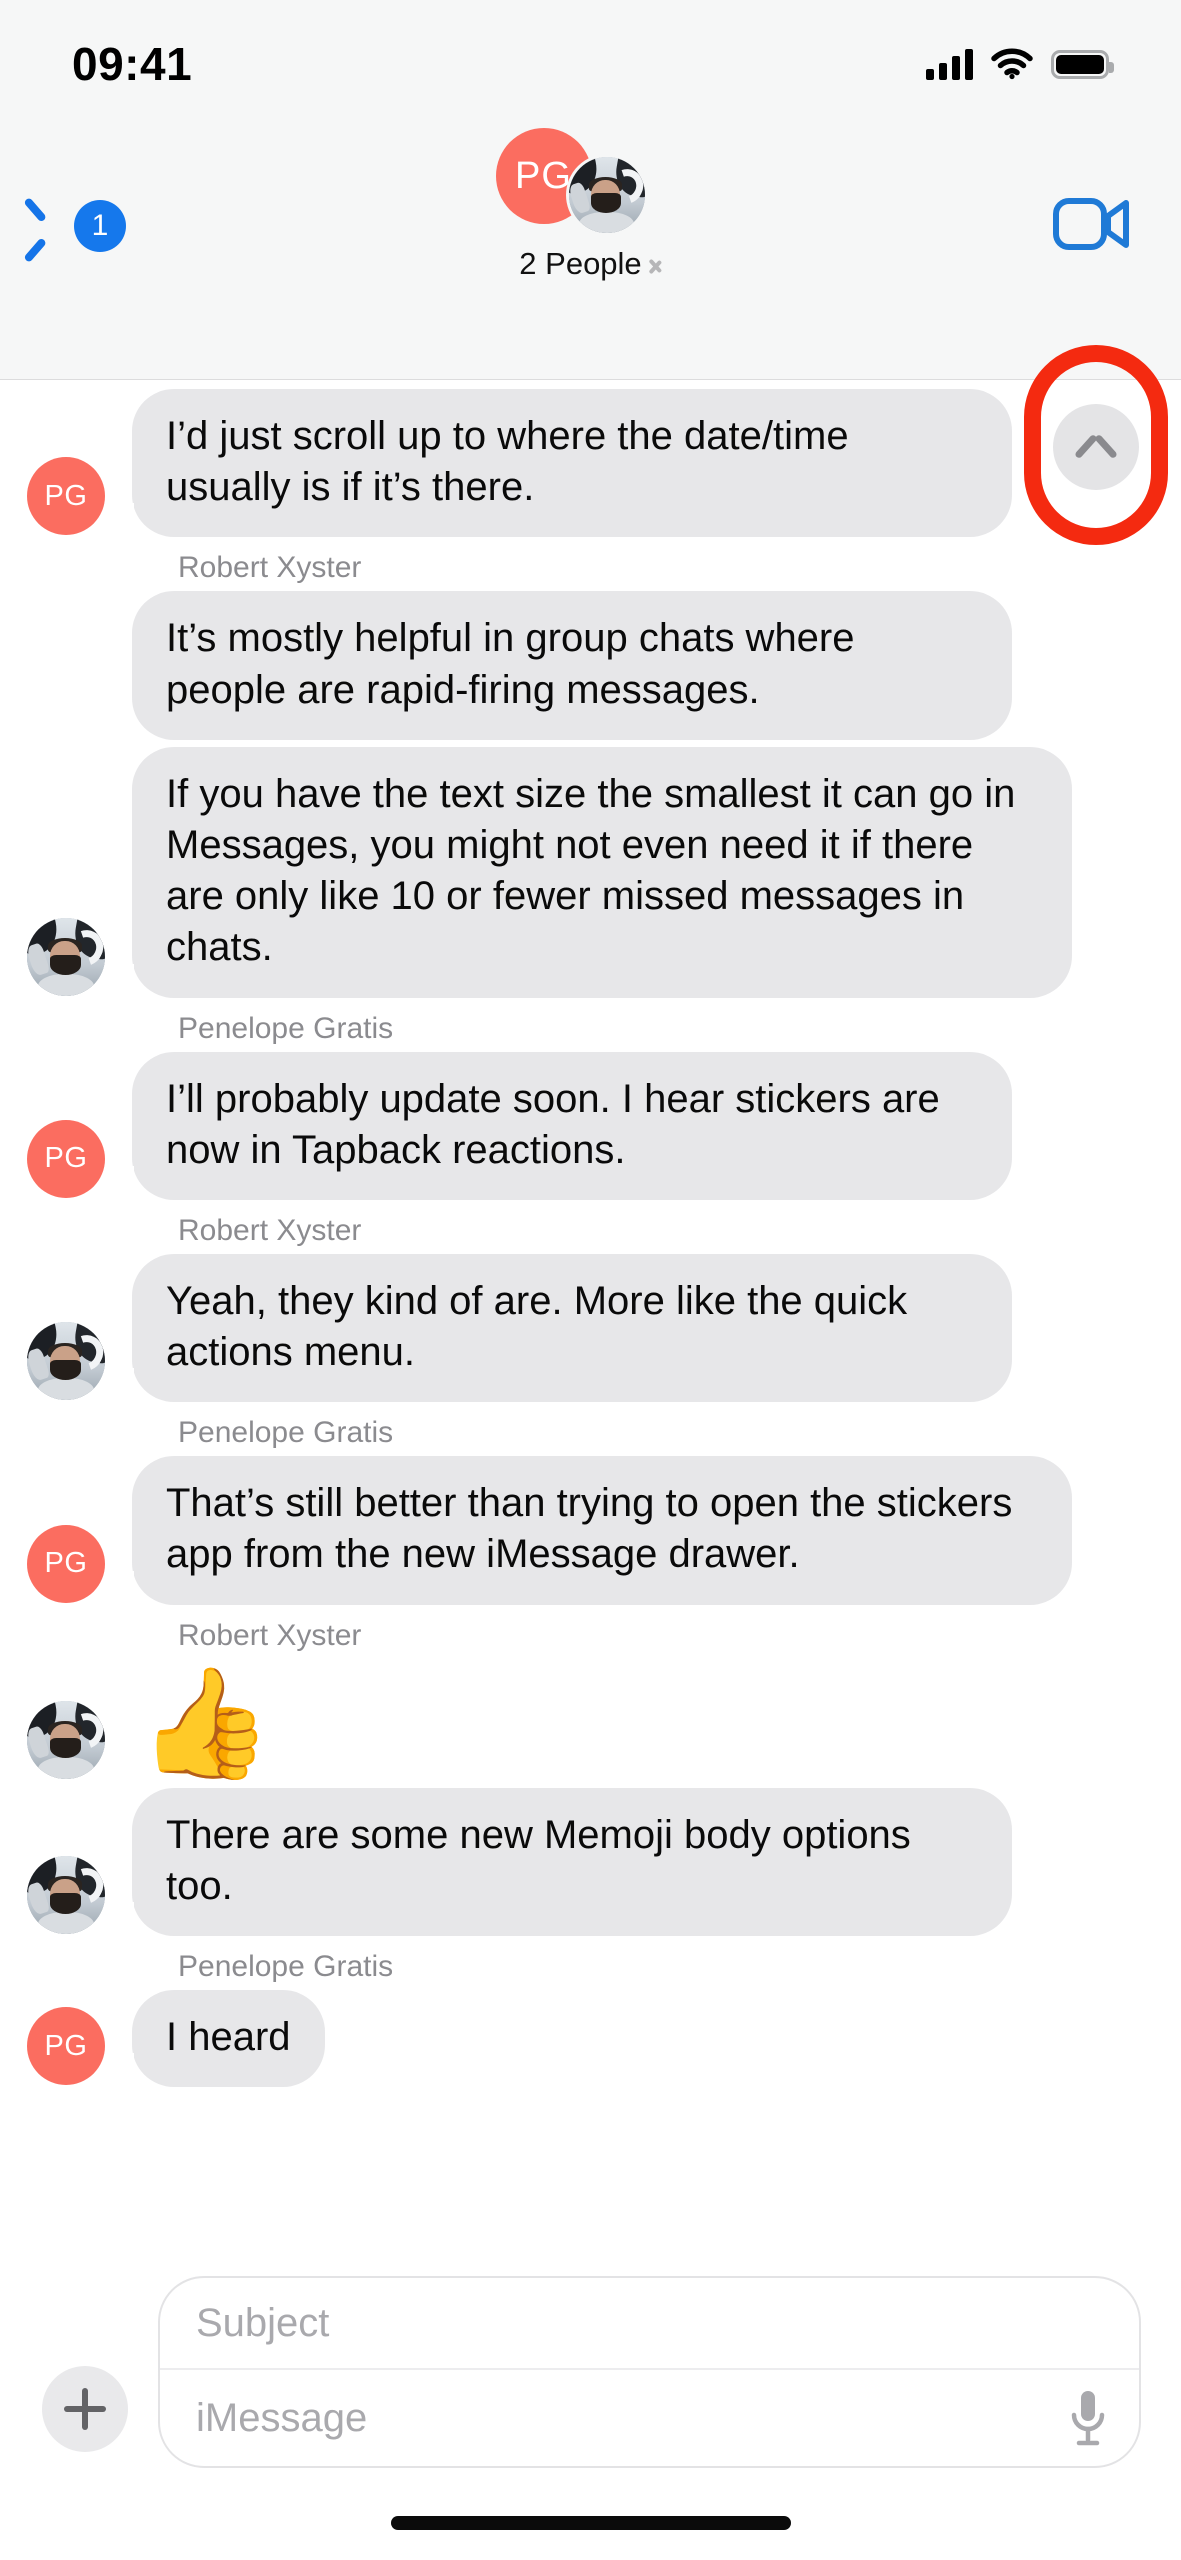 The width and height of the screenshot is (1181, 2560). What do you see at coordinates (132, 64) in the screenshot?
I see `status-bar-time: 09:41` at bounding box center [132, 64].